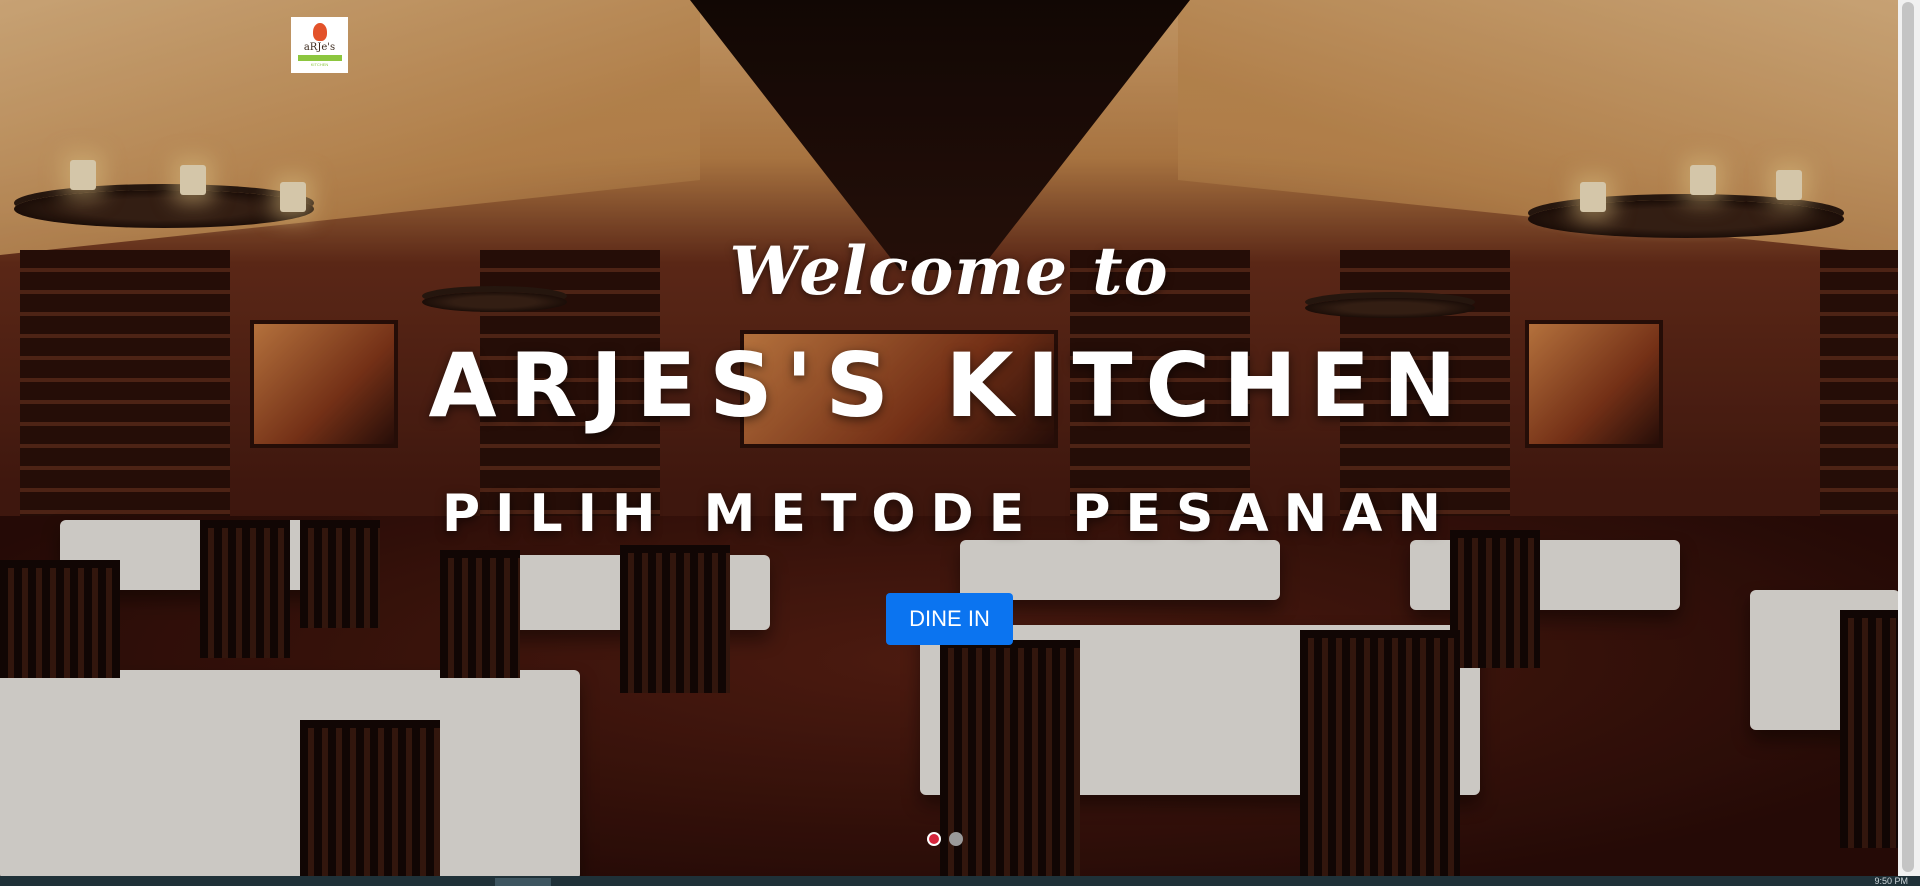 The image size is (1920, 886). I want to click on taskbar-clock: 9:50 PM, so click(1891, 881).